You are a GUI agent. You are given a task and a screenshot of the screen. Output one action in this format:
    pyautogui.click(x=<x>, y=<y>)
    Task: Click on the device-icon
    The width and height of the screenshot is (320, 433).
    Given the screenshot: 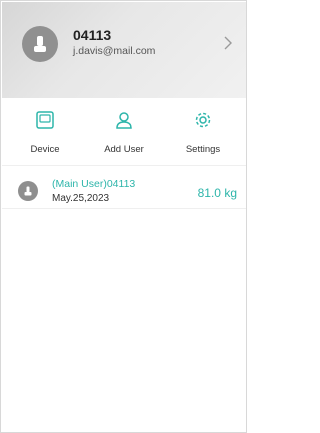 What is the action you would take?
    pyautogui.click(x=45, y=120)
    